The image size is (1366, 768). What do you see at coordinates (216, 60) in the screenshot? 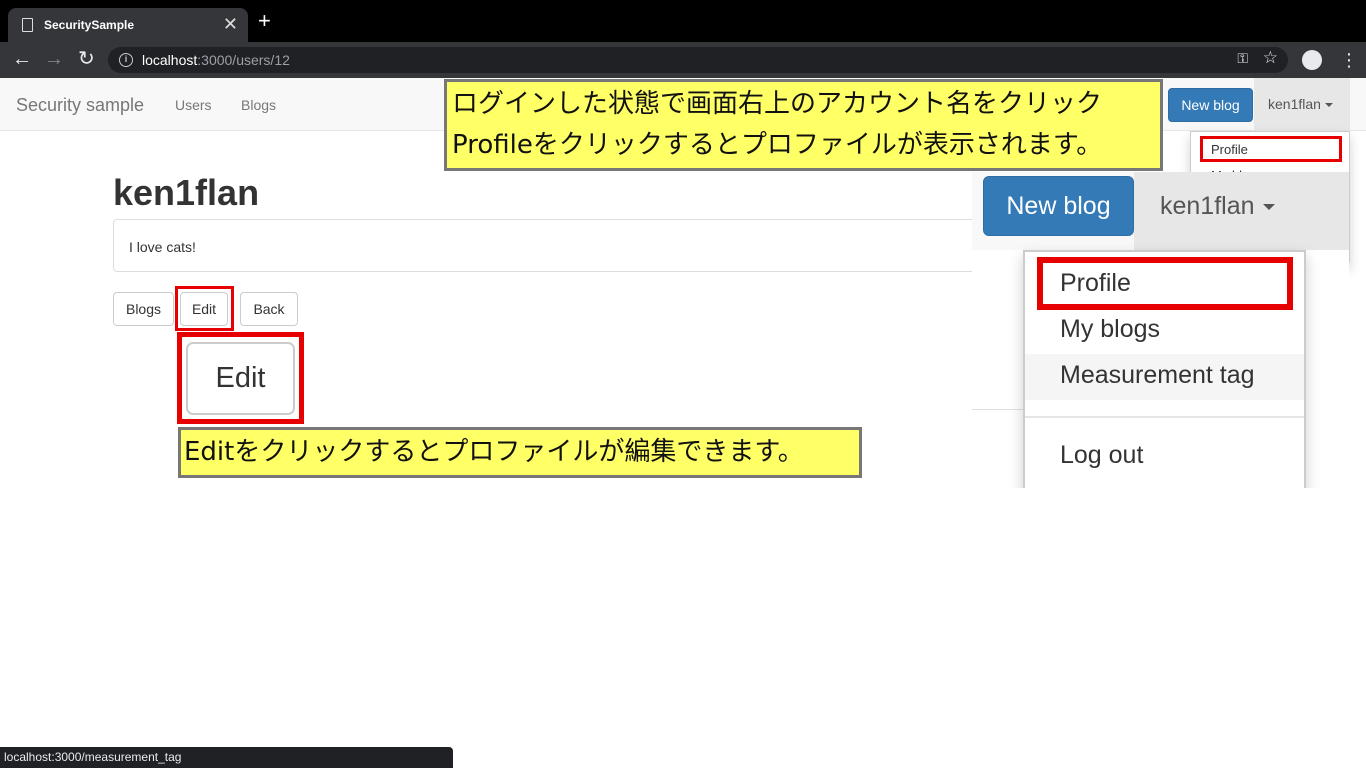
I see `url-text: localhost:3000/users/12` at bounding box center [216, 60].